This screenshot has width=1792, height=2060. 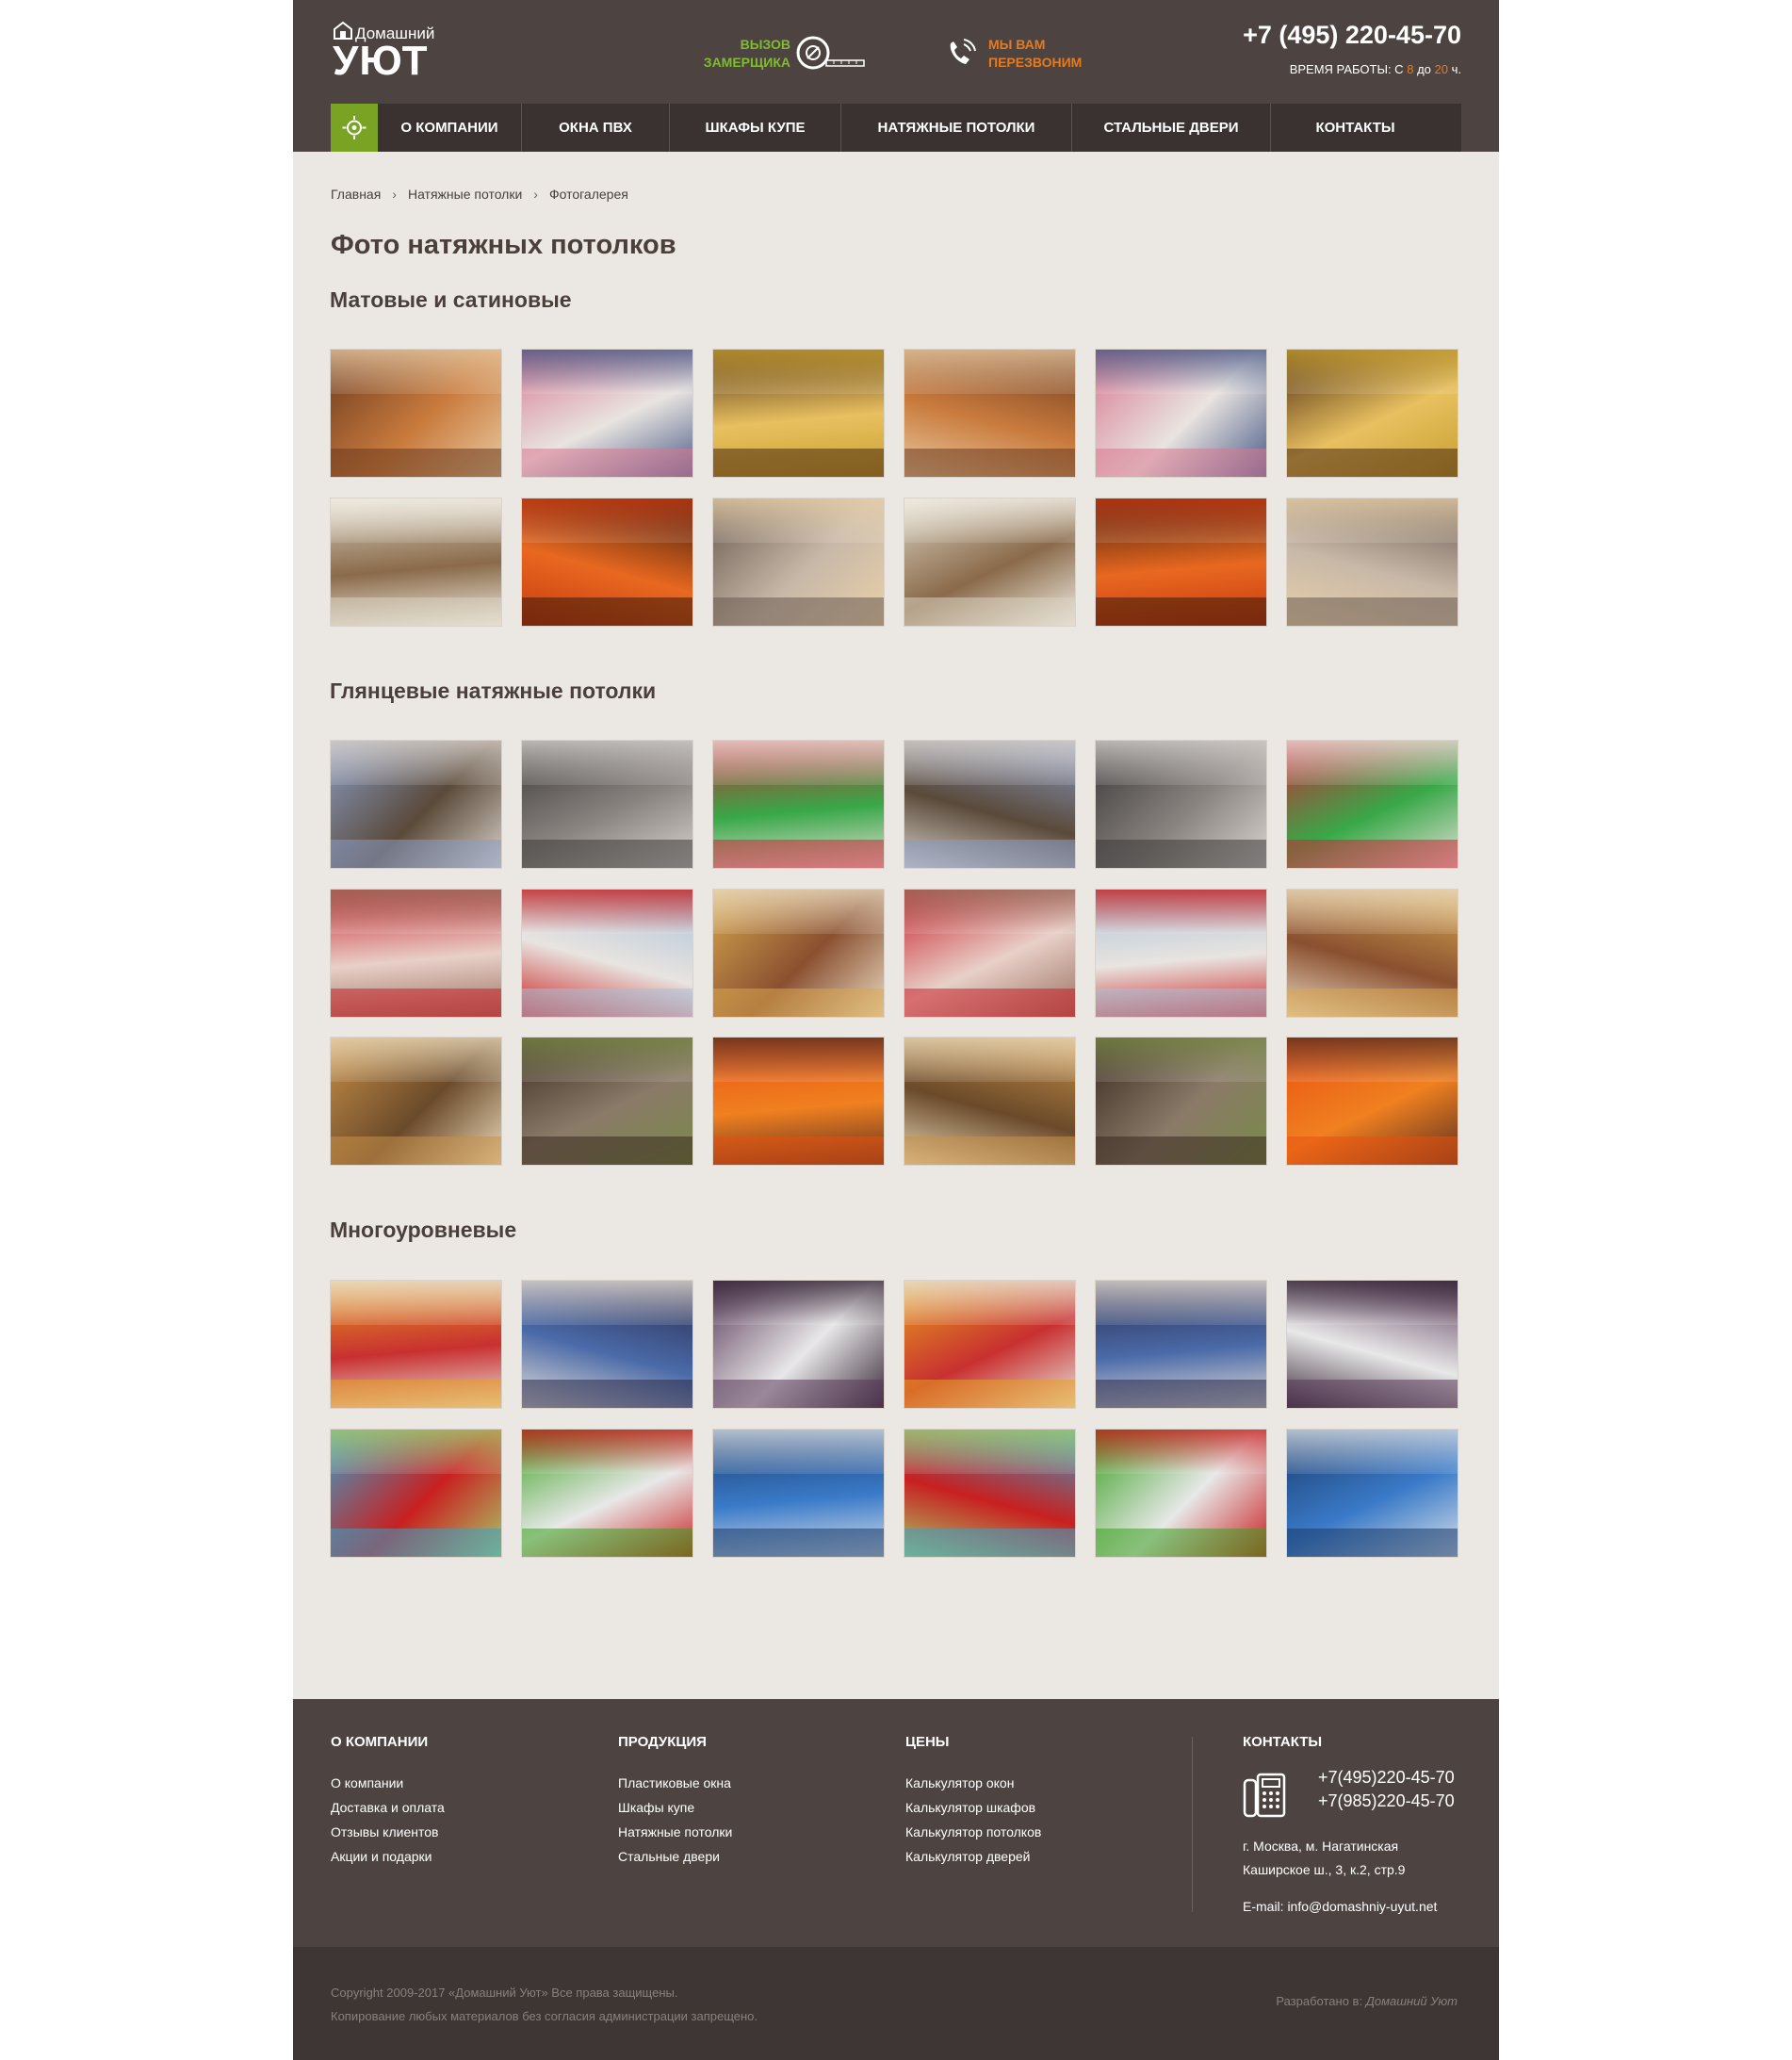 What do you see at coordinates (354, 128) in the screenshot?
I see `nav-home-button` at bounding box center [354, 128].